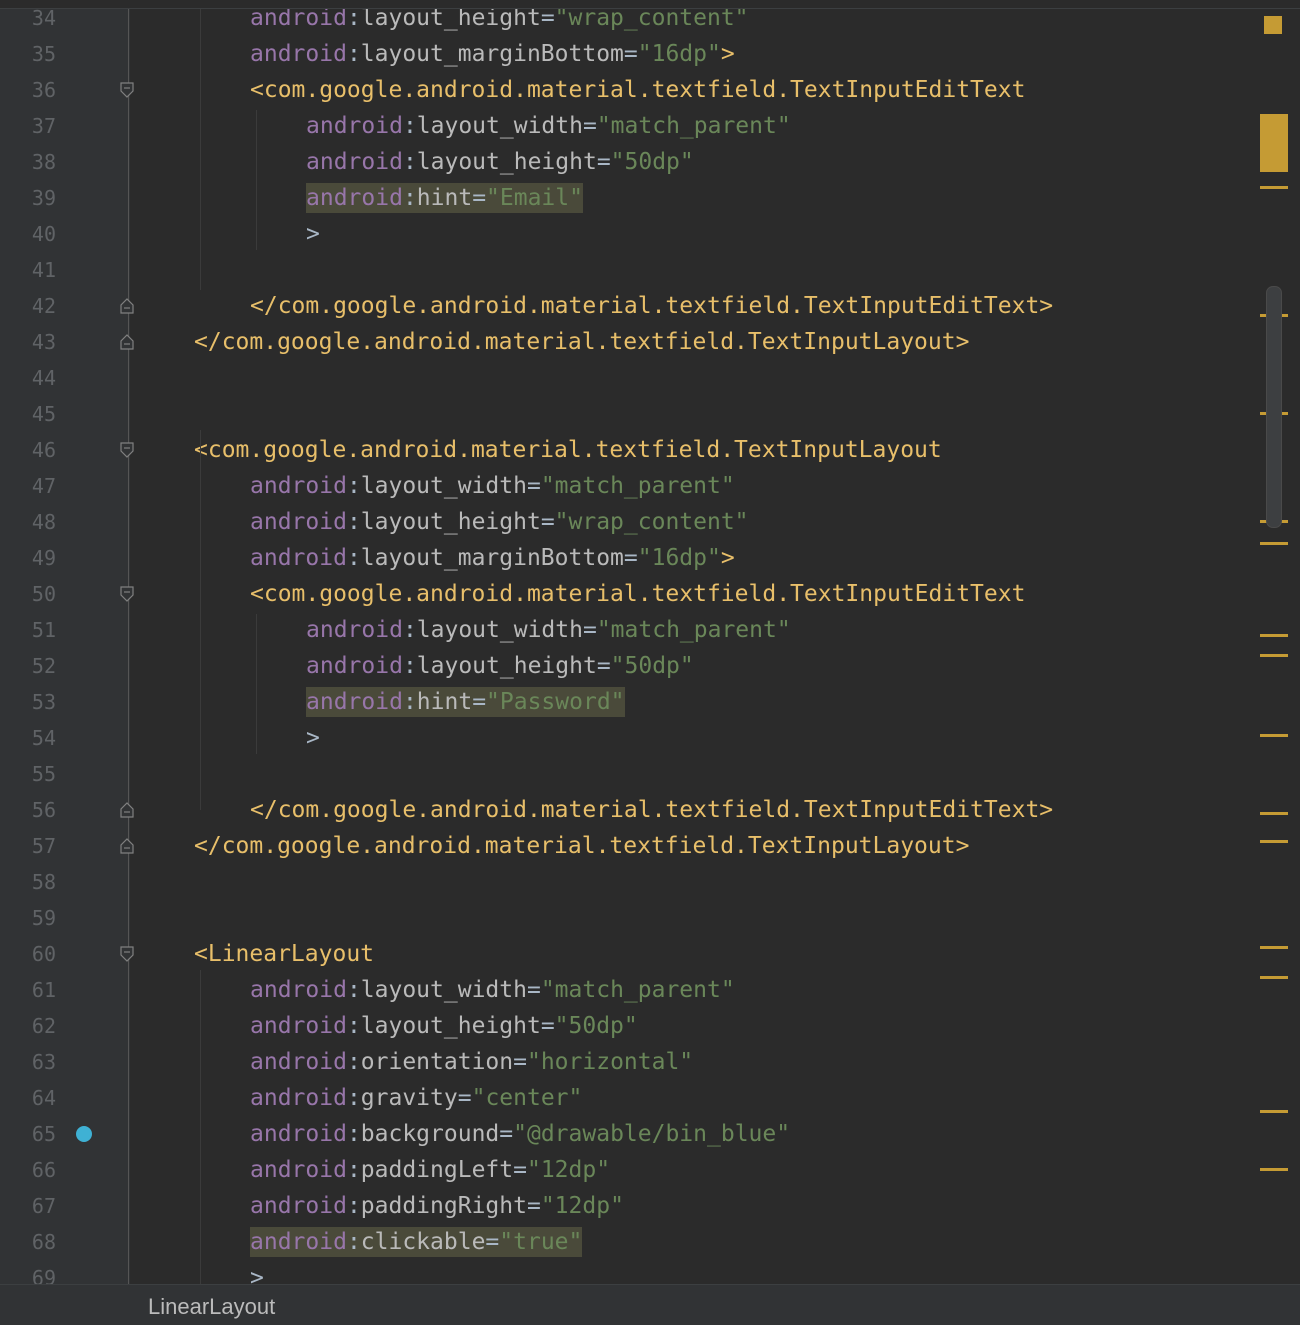 Image resolution: width=1300 pixels, height=1325 pixels. What do you see at coordinates (630, 1206) in the screenshot?
I see `code-line: 67 android:paddingRight="12dp"` at bounding box center [630, 1206].